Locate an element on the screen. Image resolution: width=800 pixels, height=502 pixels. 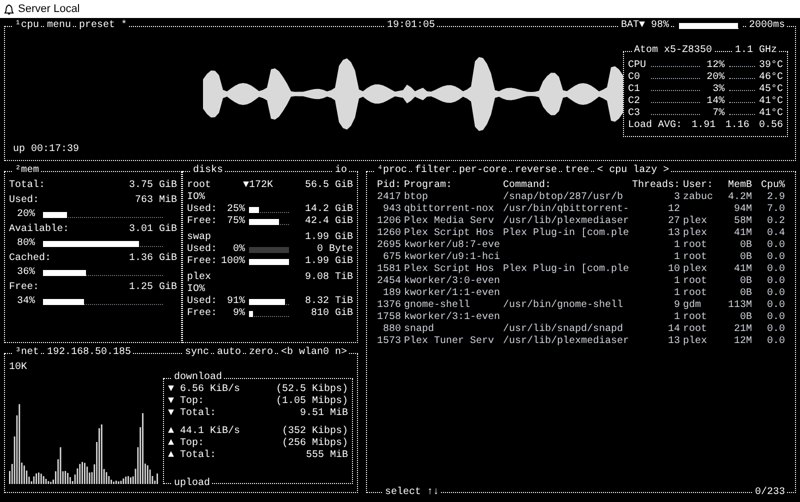
column-header: Program: is located at coordinates (452, 186).